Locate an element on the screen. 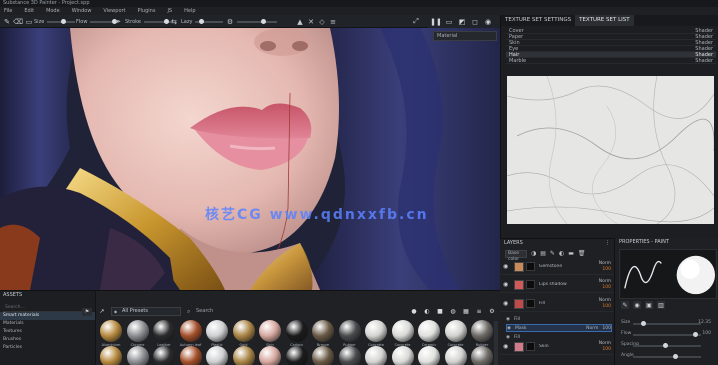 Image resolution: width=718 pixels, height=365 pixels. size-slider is located at coordinates (61, 21).